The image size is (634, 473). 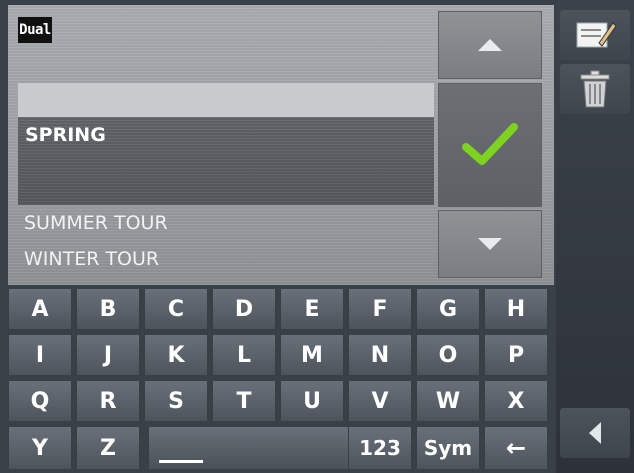 What do you see at coordinates (595, 236) in the screenshot?
I see `right-toolbar` at bounding box center [595, 236].